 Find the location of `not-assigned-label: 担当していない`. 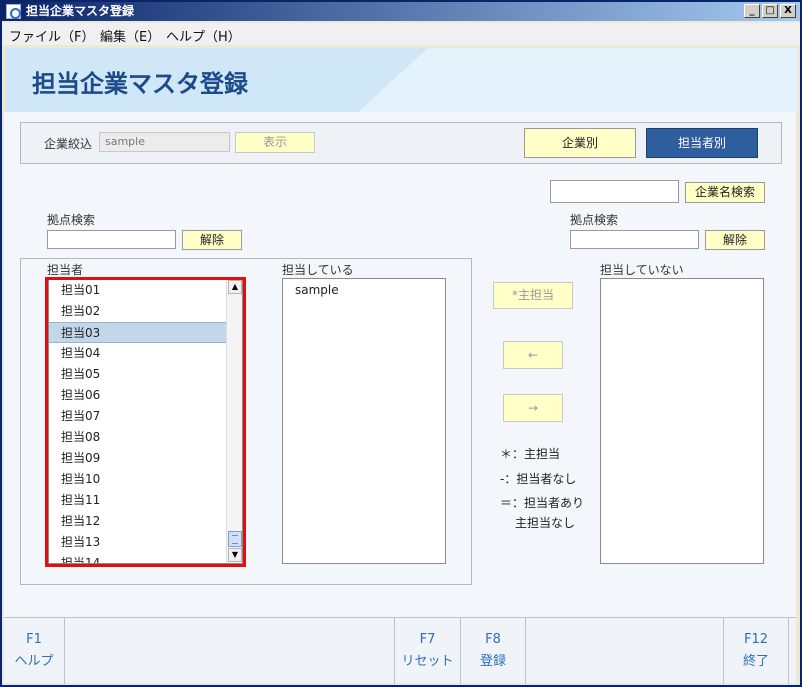

not-assigned-label: 担当していない is located at coordinates (642, 270).